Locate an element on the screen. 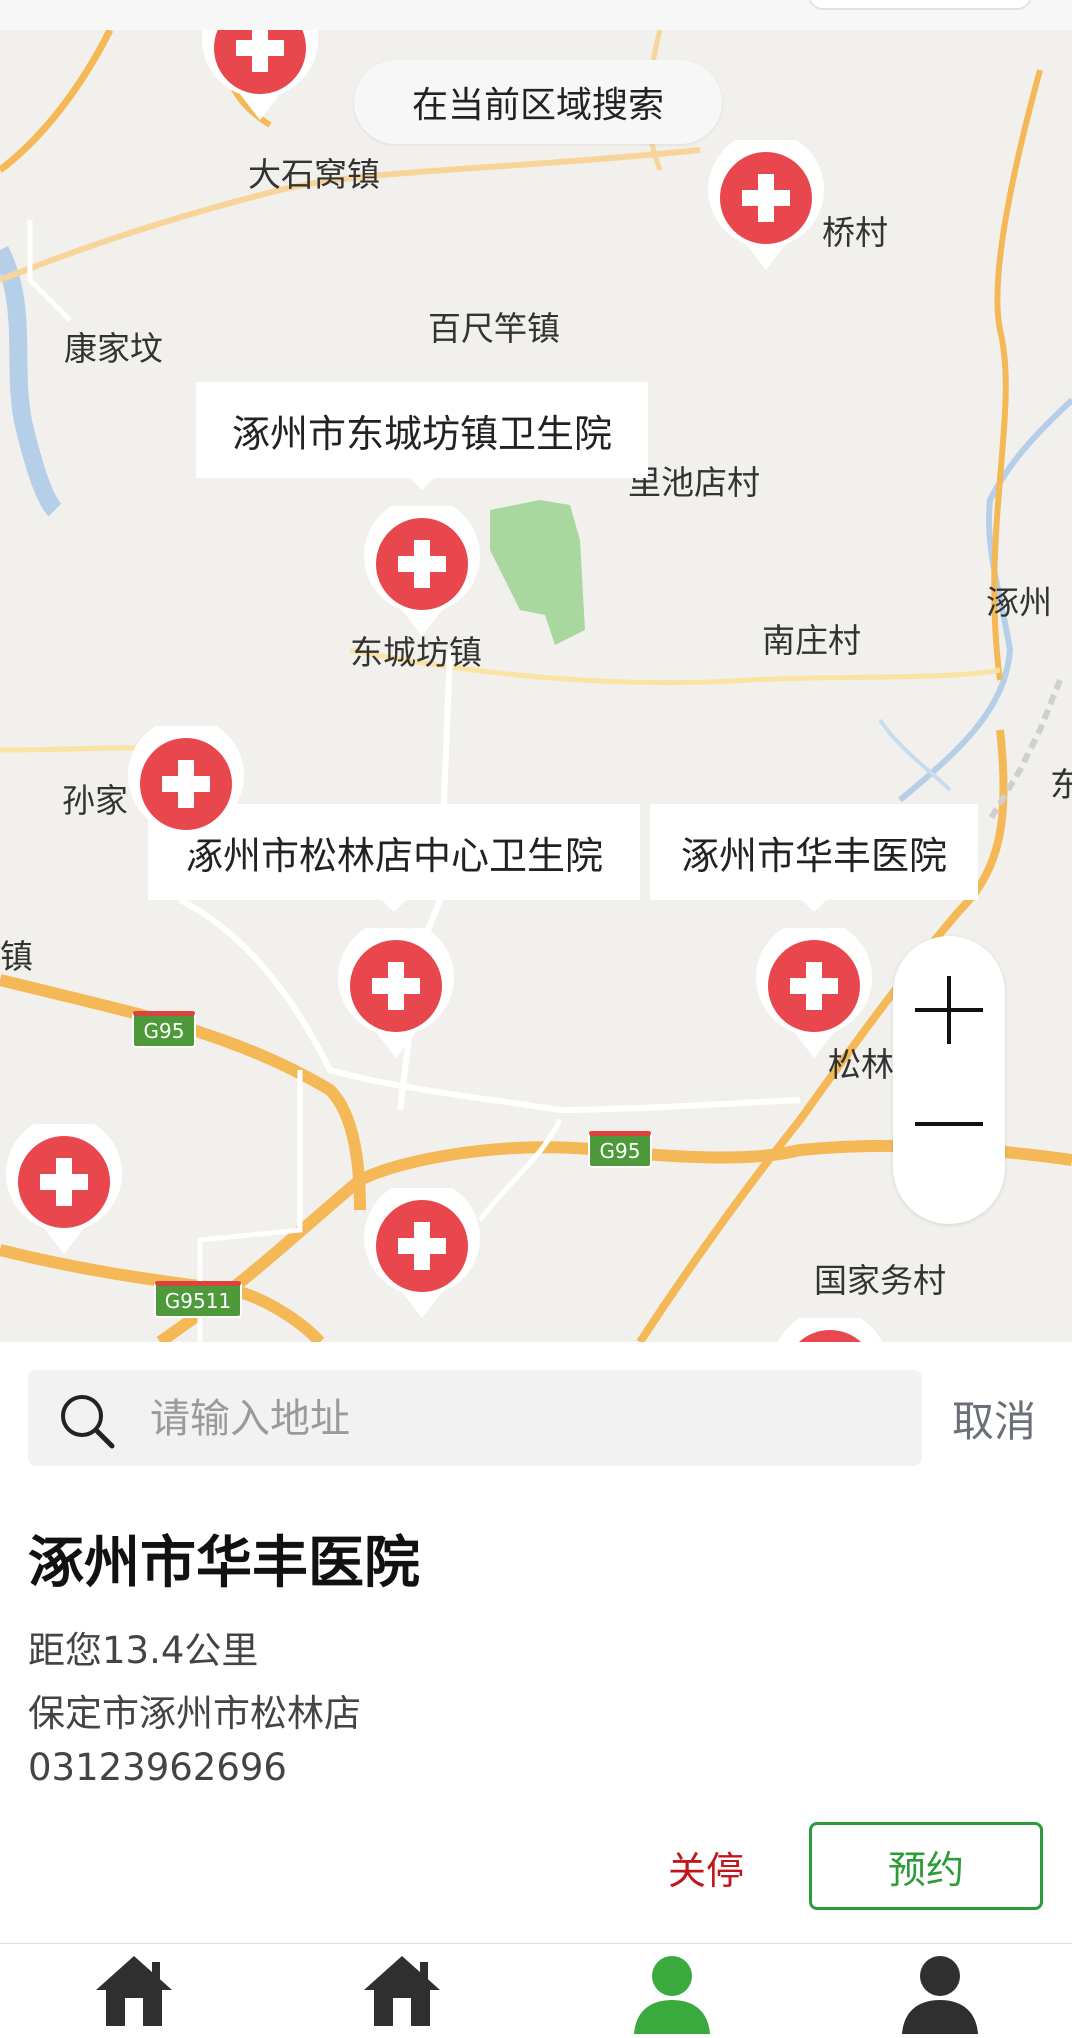 This screenshot has height=2038, width=1072. place-label: 百尺竿镇 is located at coordinates (494, 328).